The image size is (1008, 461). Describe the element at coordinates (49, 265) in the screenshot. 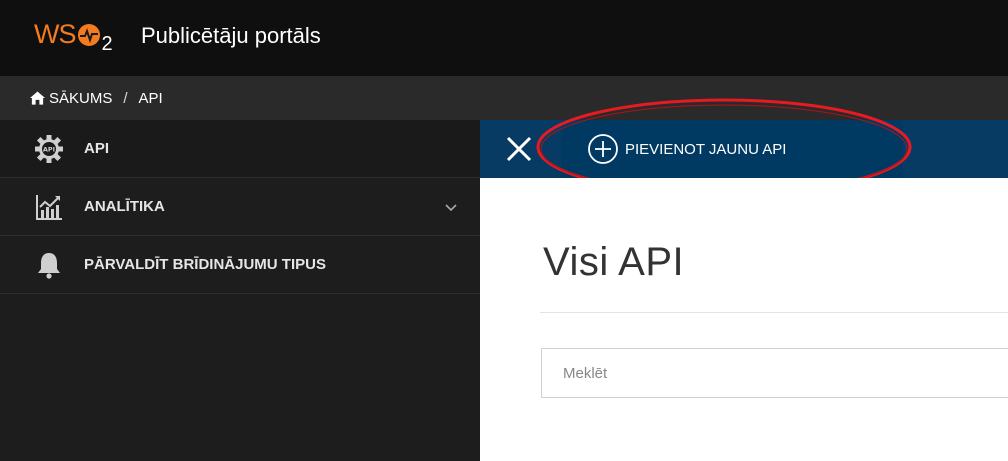

I see `bell-icon` at that location.